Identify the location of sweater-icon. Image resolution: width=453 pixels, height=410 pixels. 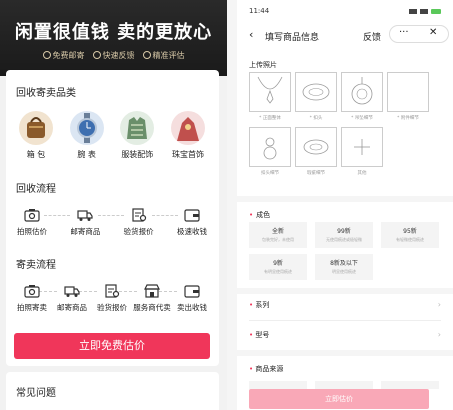
(137, 128).